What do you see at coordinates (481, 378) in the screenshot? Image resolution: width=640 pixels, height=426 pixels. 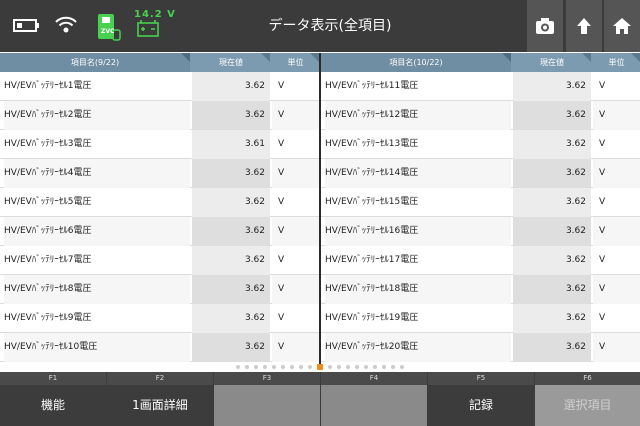 I see `f5-key-label: F5` at bounding box center [481, 378].